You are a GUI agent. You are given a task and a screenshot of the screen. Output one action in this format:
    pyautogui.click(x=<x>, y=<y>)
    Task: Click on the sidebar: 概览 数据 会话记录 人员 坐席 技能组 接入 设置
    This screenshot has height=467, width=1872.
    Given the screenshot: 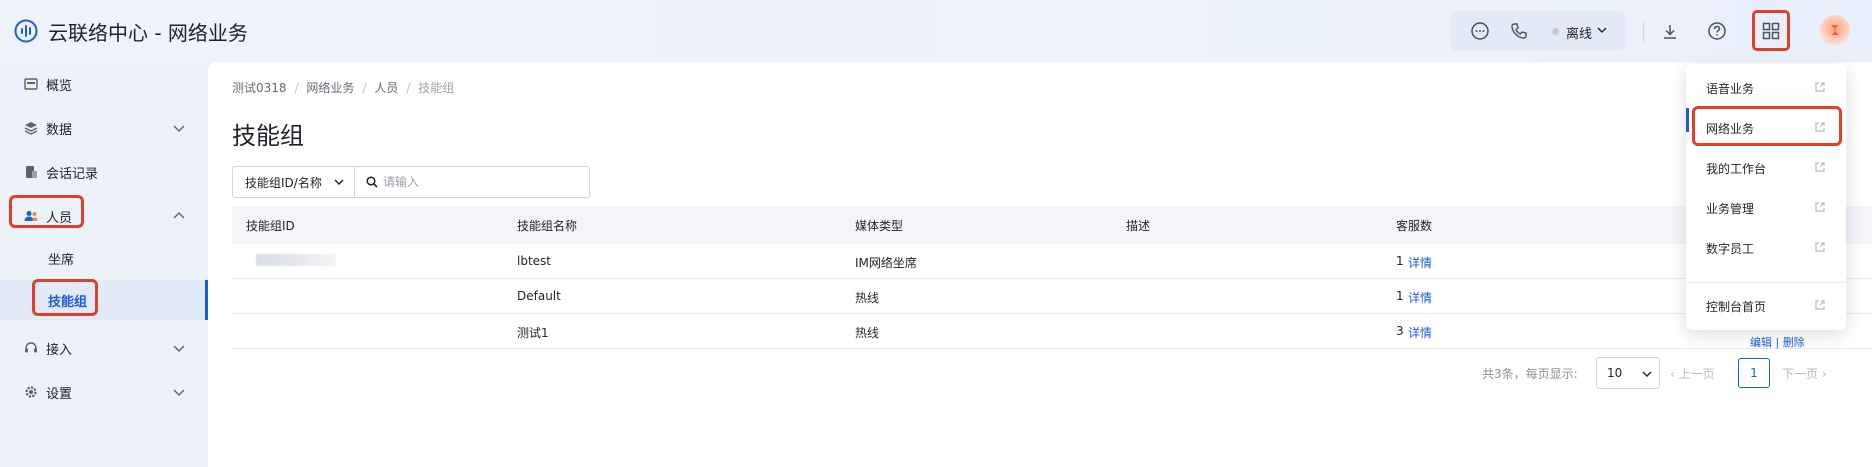 What is the action you would take?
    pyautogui.click(x=104, y=264)
    